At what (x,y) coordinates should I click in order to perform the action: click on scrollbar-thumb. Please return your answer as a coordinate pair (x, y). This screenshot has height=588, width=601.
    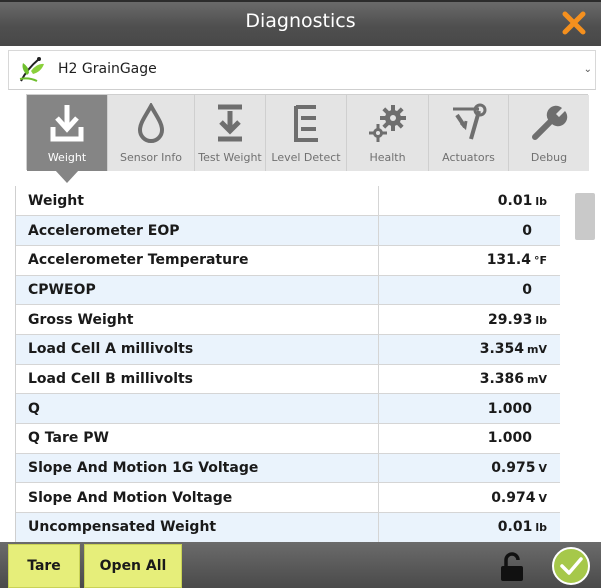
    Looking at the image, I should click on (585, 216).